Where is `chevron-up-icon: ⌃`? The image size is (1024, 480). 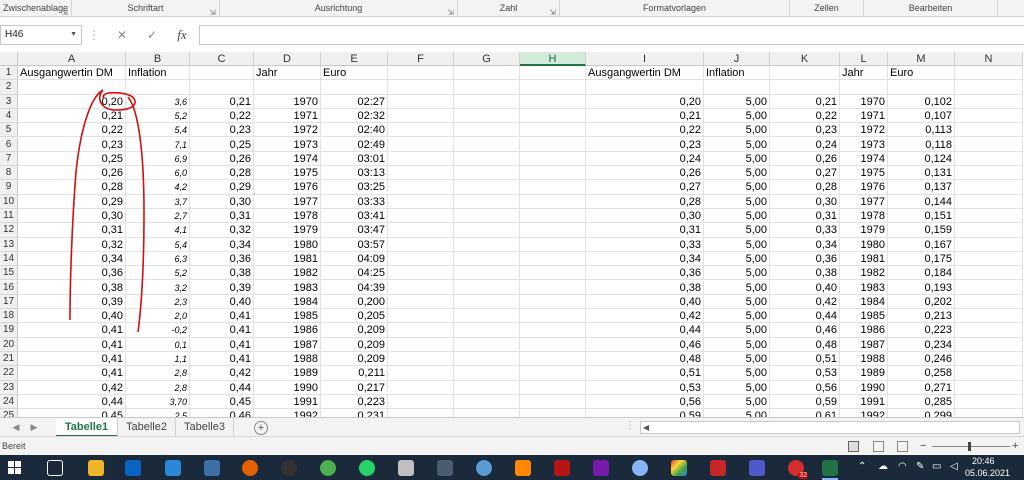
chevron-up-icon: ⌃ is located at coordinates (862, 466).